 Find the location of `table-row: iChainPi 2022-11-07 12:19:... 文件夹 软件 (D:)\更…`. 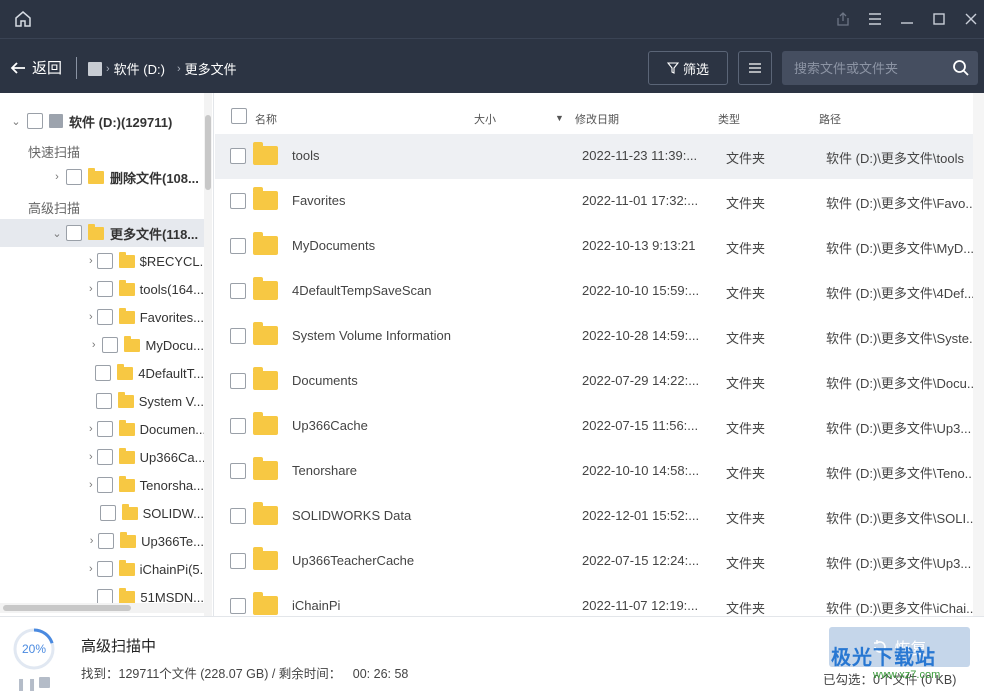

table-row: iChainPi 2022-11-07 12:19:... 文件夹 软件 (D:)\更… is located at coordinates (594, 600).